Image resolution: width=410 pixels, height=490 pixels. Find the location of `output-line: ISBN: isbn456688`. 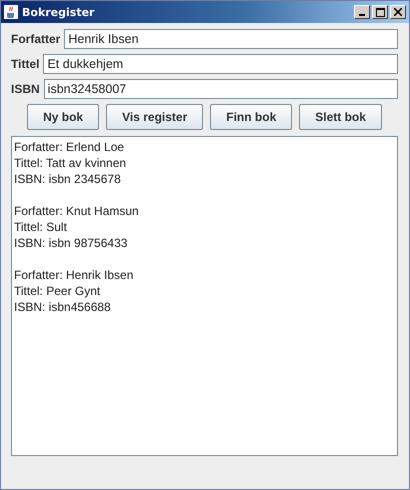

output-line: ISBN: isbn456688 is located at coordinates (63, 307).